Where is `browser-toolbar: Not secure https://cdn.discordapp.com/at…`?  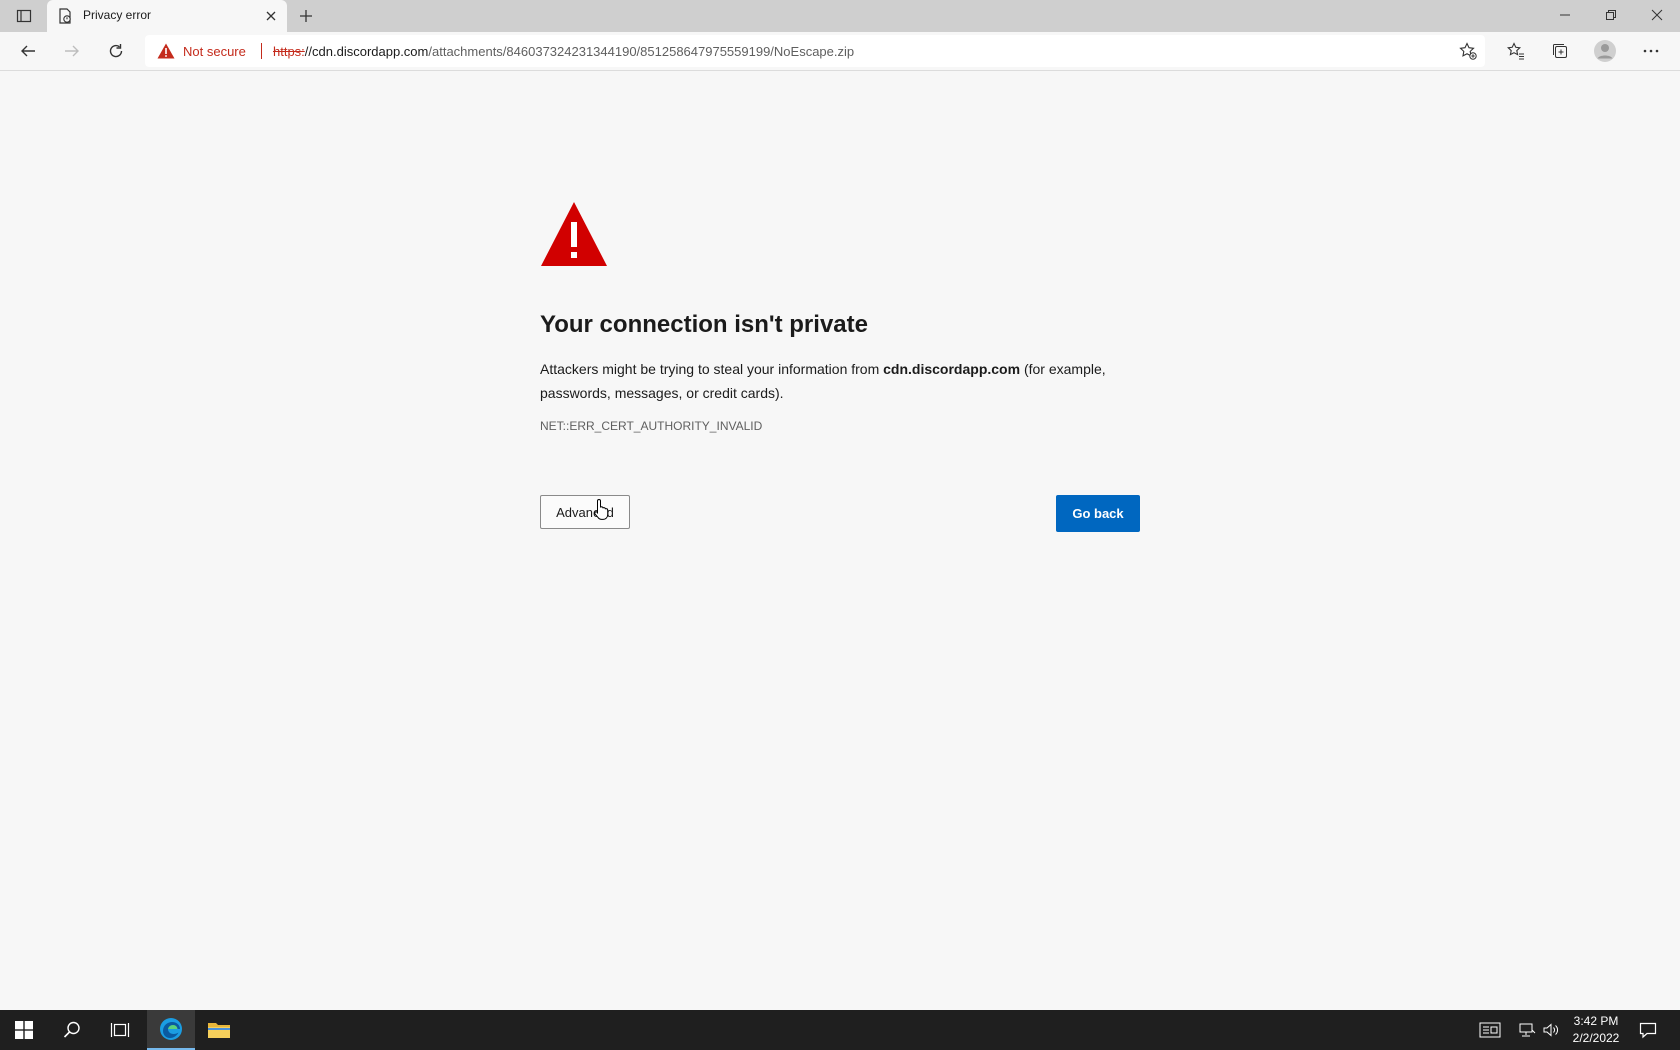
browser-toolbar: Not secure https://cdn.discordapp.com/at… is located at coordinates (840, 51).